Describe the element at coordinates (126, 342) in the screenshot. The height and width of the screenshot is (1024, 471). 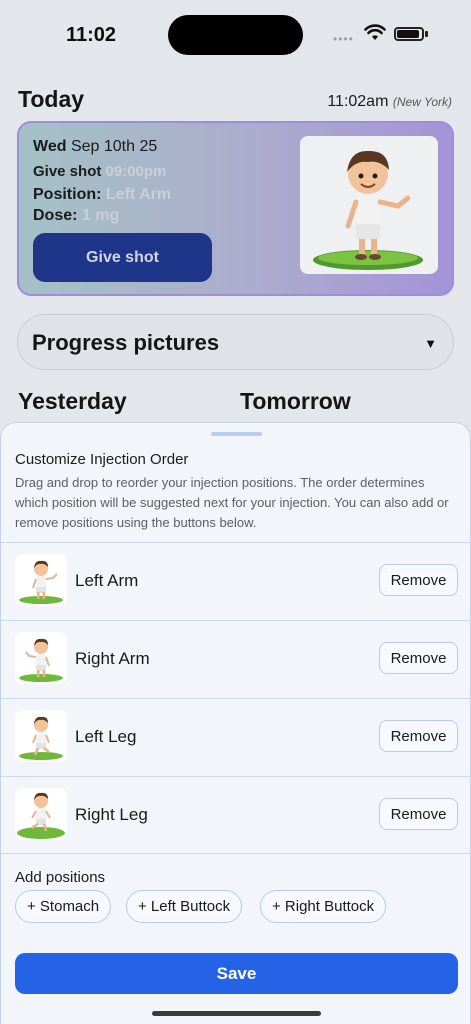
I see `progress-pictures-label: Progress pictures` at that location.